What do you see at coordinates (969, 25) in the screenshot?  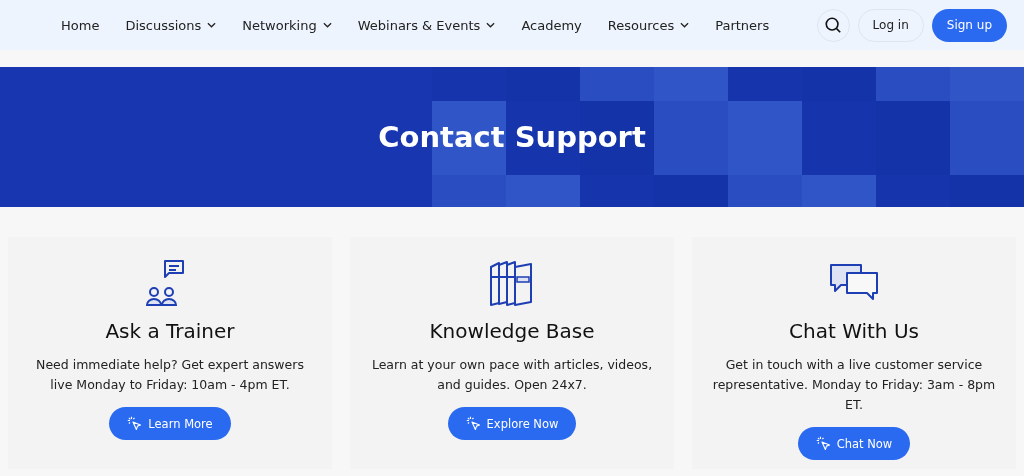 I see `signup-button: Sign up` at bounding box center [969, 25].